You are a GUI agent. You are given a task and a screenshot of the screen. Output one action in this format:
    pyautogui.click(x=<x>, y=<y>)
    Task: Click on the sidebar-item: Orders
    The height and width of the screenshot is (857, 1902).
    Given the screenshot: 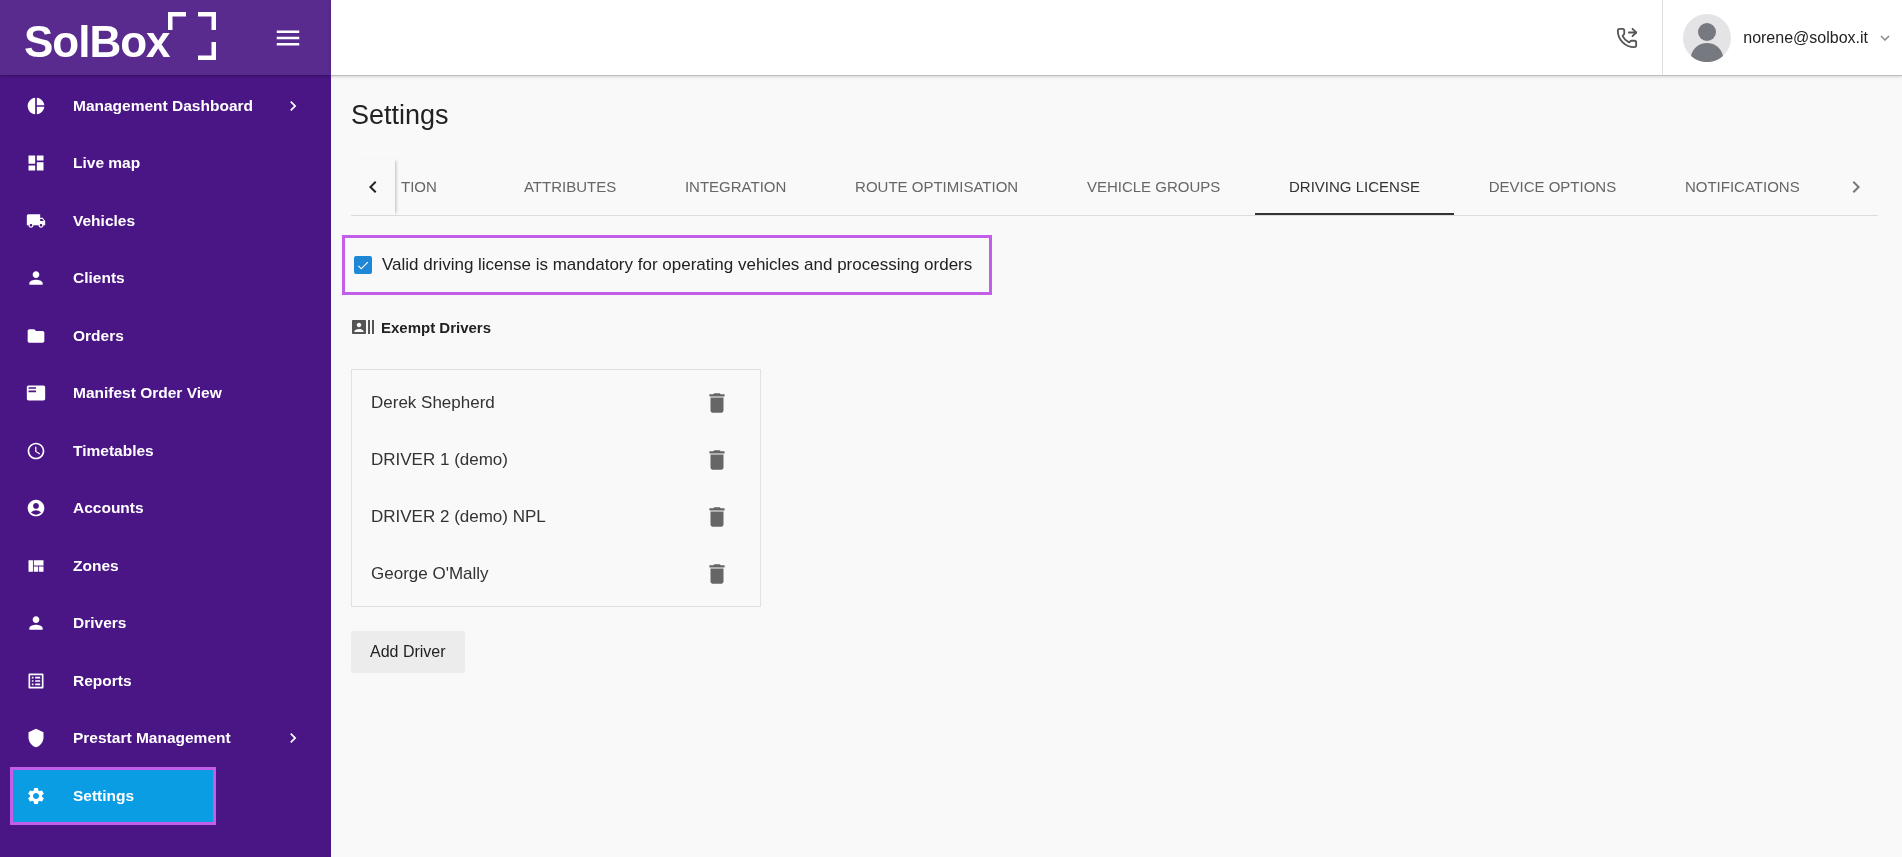 What is the action you would take?
    pyautogui.click(x=165, y=336)
    